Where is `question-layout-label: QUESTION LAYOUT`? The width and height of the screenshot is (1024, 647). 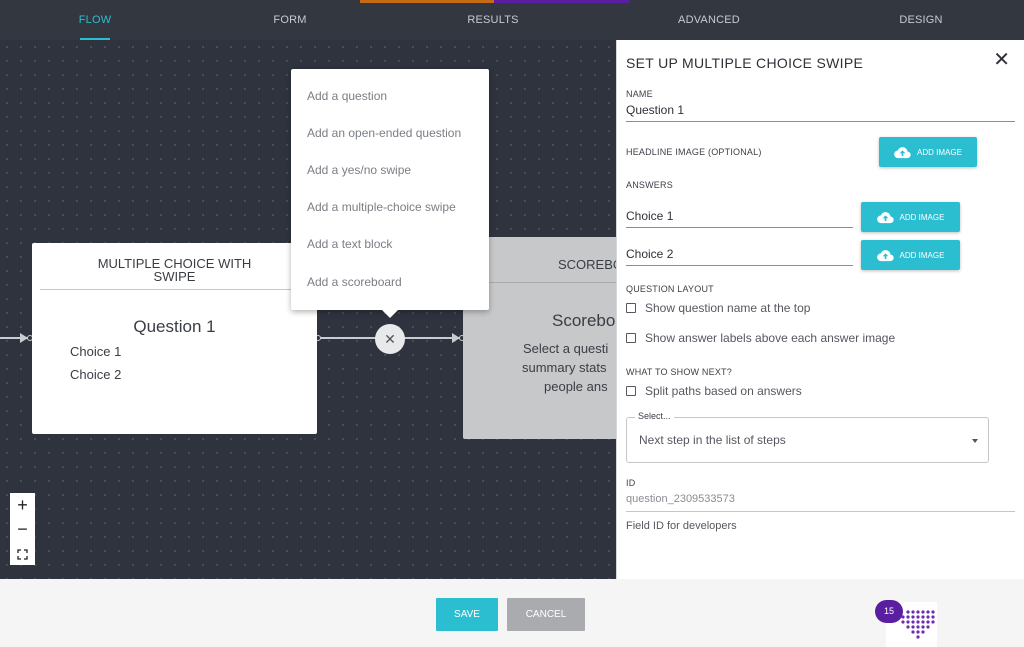 question-layout-label: QUESTION LAYOUT is located at coordinates (670, 289).